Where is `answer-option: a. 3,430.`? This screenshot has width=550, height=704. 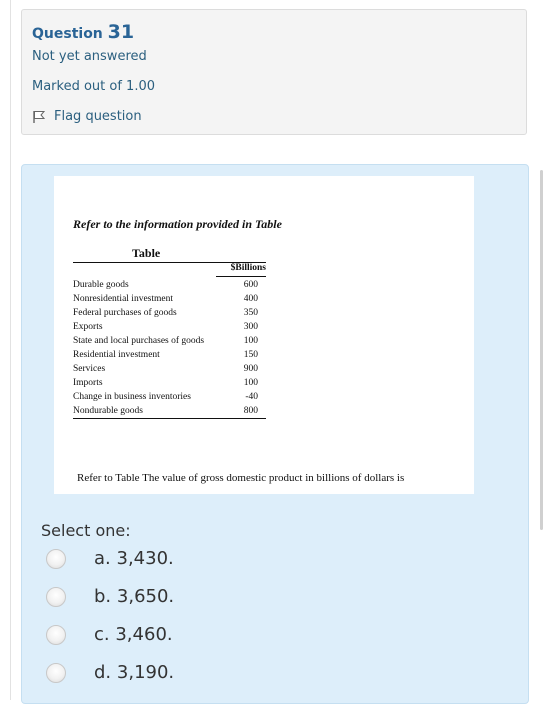
answer-option: a. 3,430. is located at coordinates (110, 558).